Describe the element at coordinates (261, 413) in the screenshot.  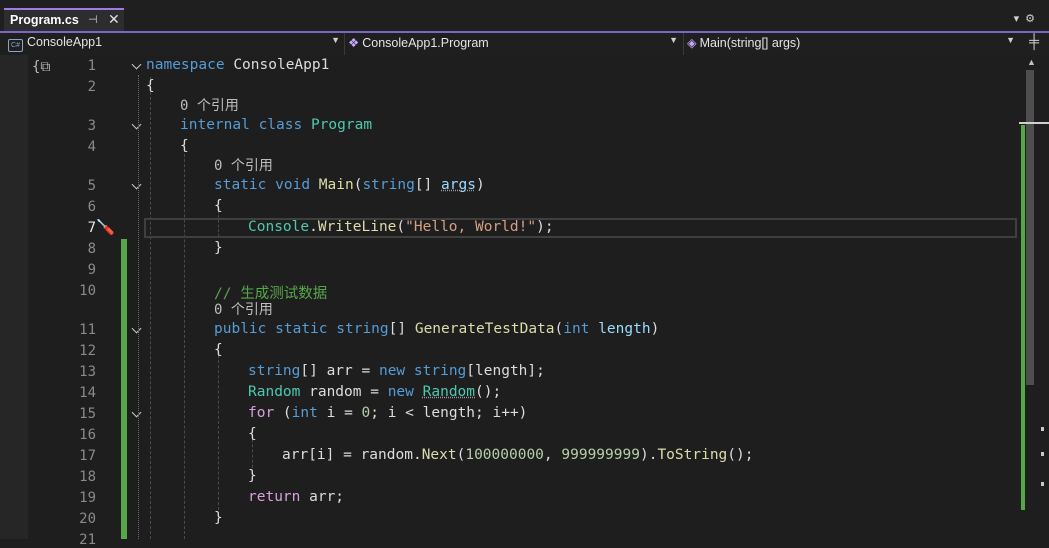
I see `keyword: for` at that location.